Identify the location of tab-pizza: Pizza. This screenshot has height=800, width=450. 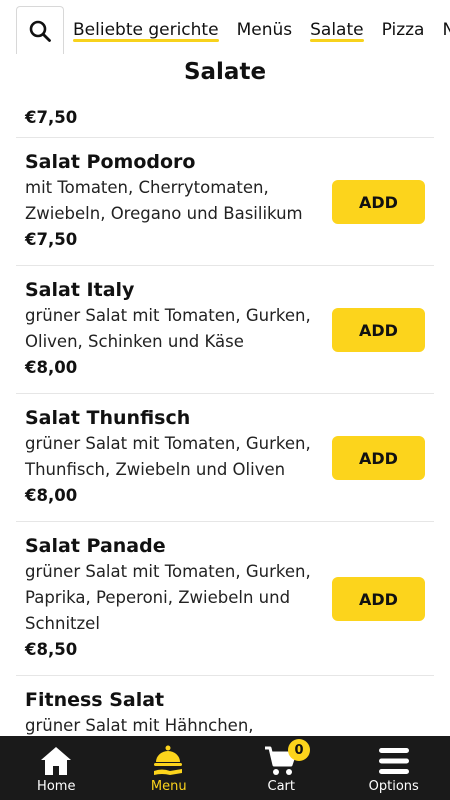
(403, 28).